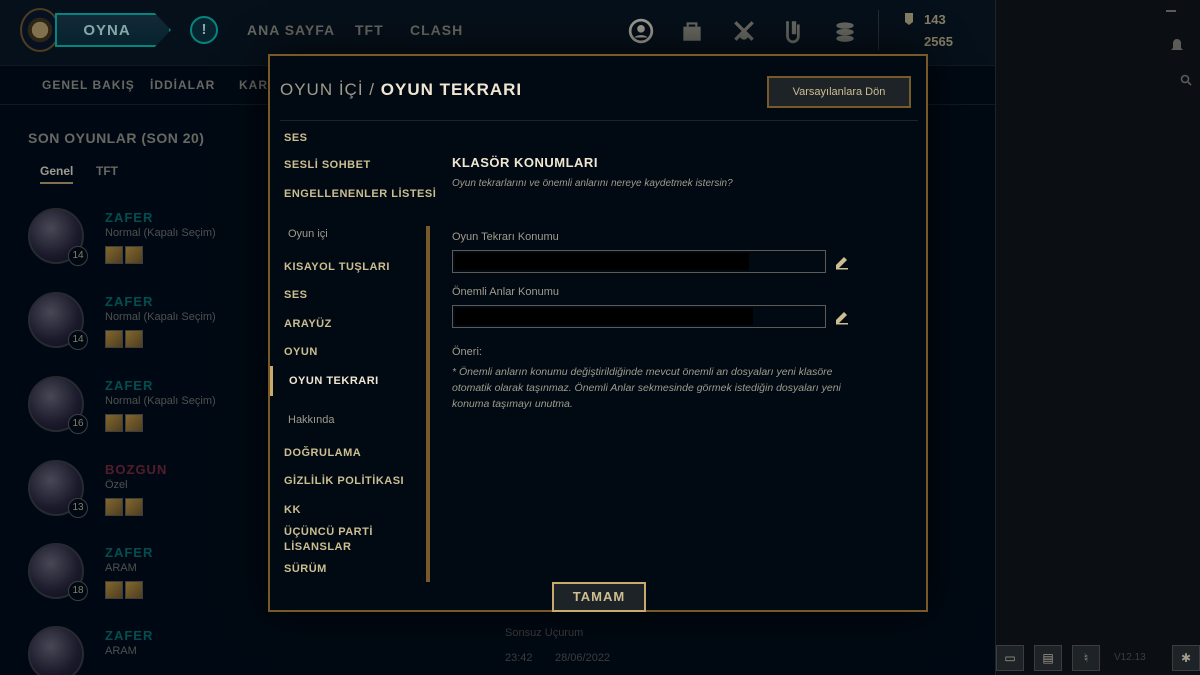  I want to click on menu-group-ingame: Oyun içi, so click(308, 234).